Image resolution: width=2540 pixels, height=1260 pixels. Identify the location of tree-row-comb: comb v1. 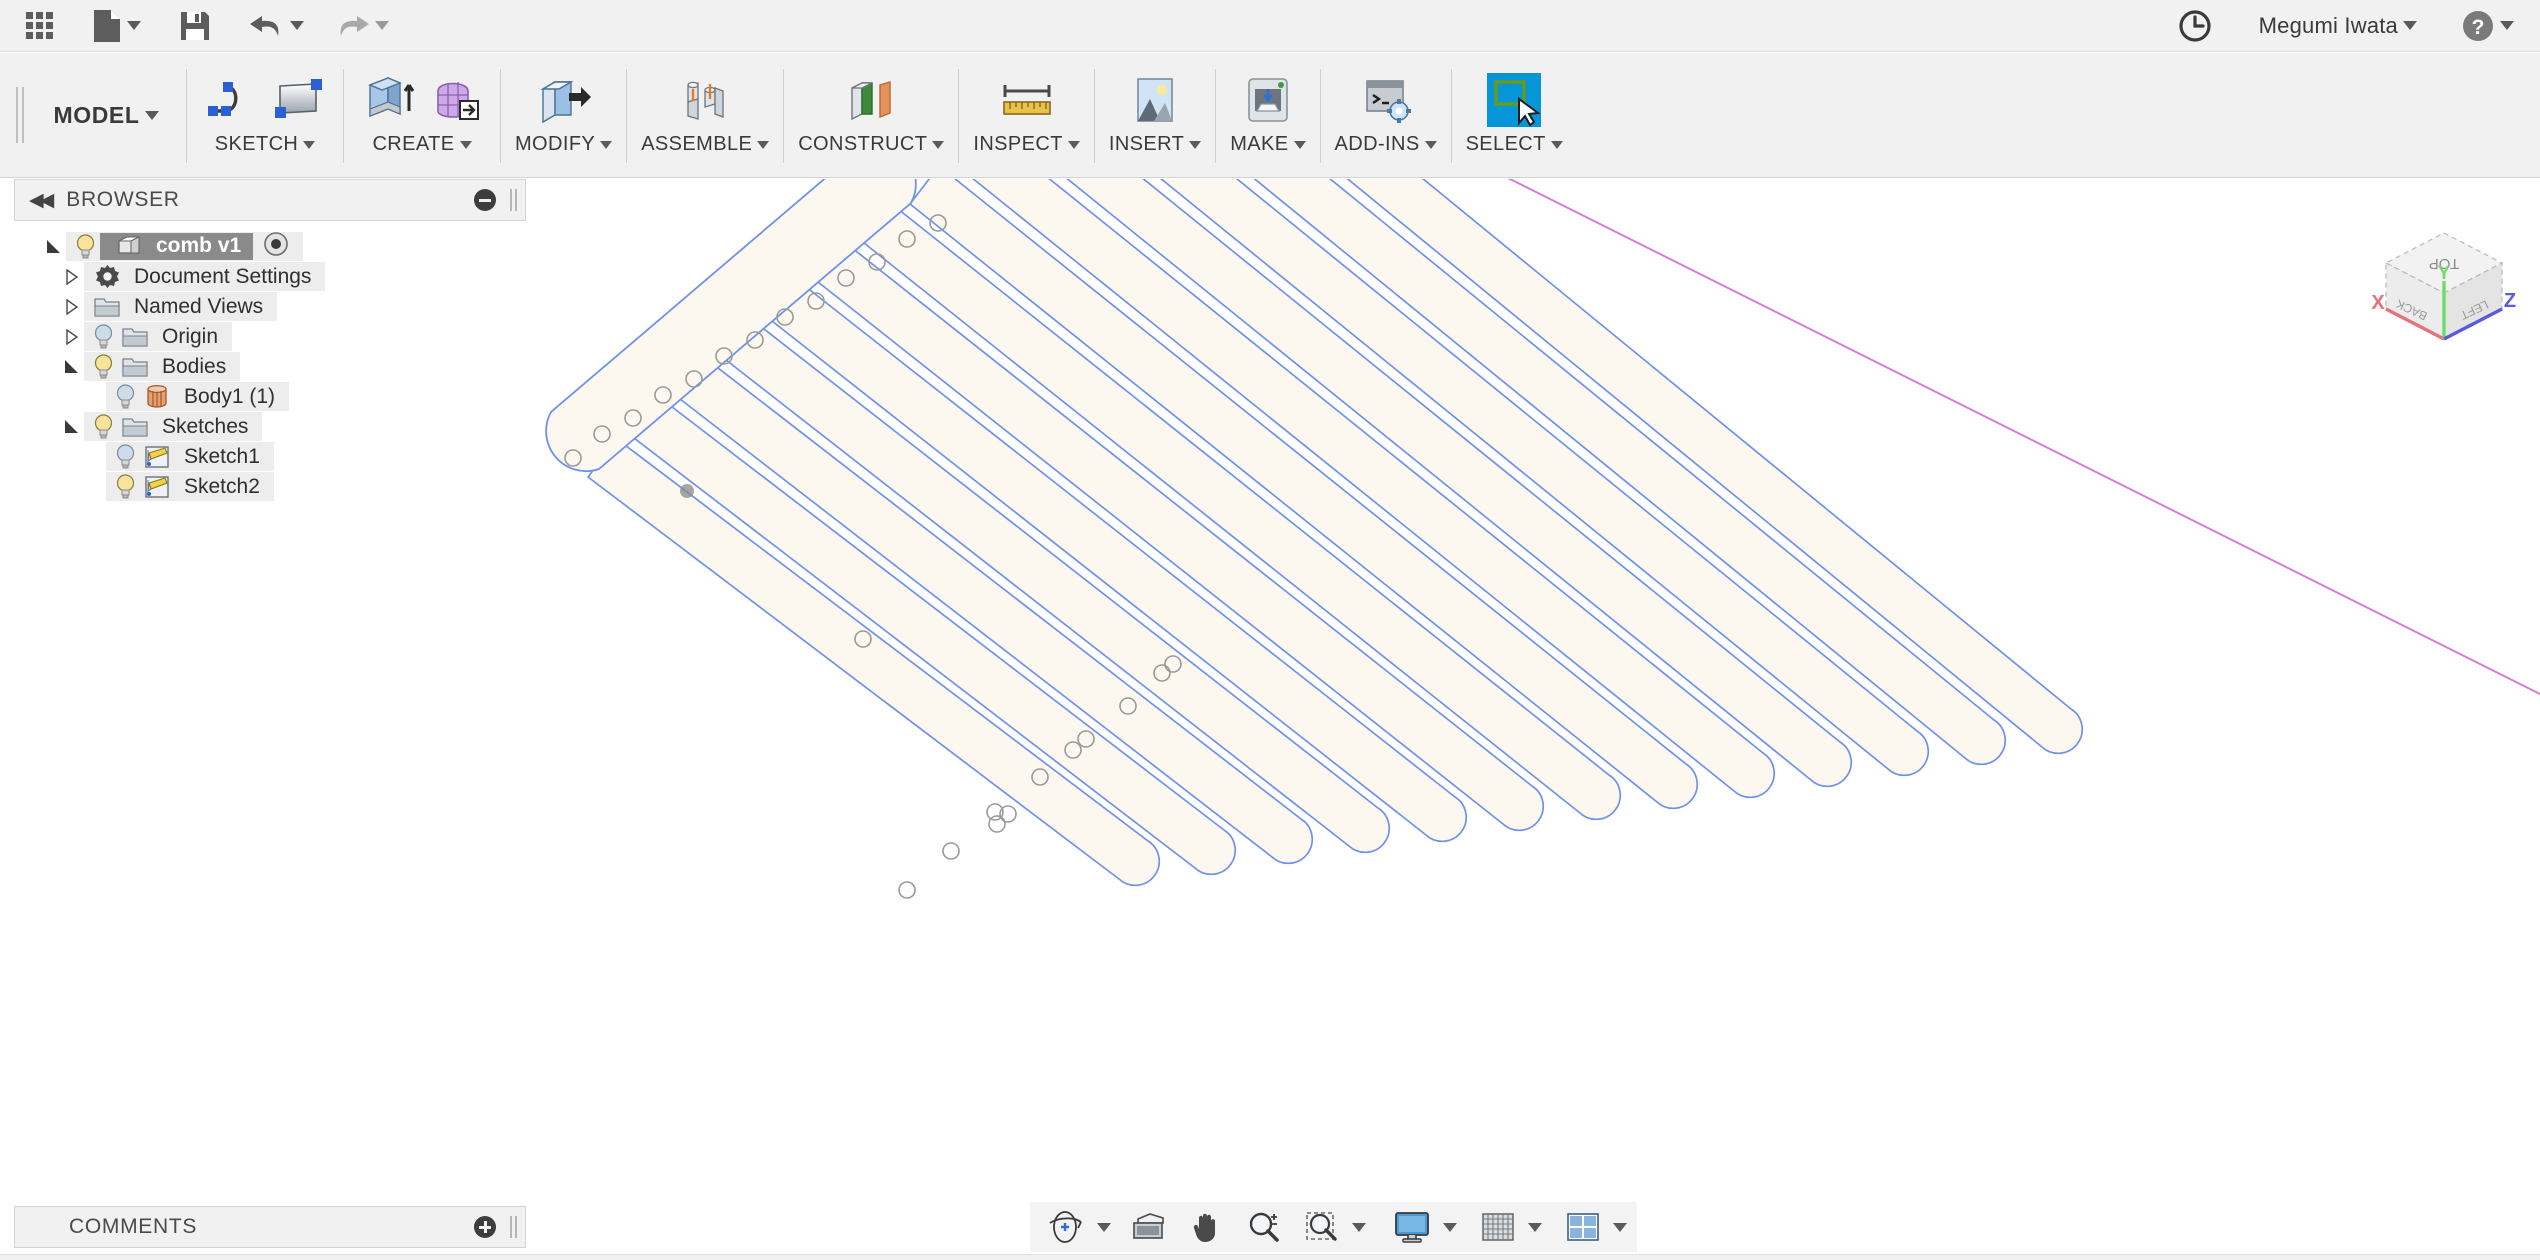
(270, 247).